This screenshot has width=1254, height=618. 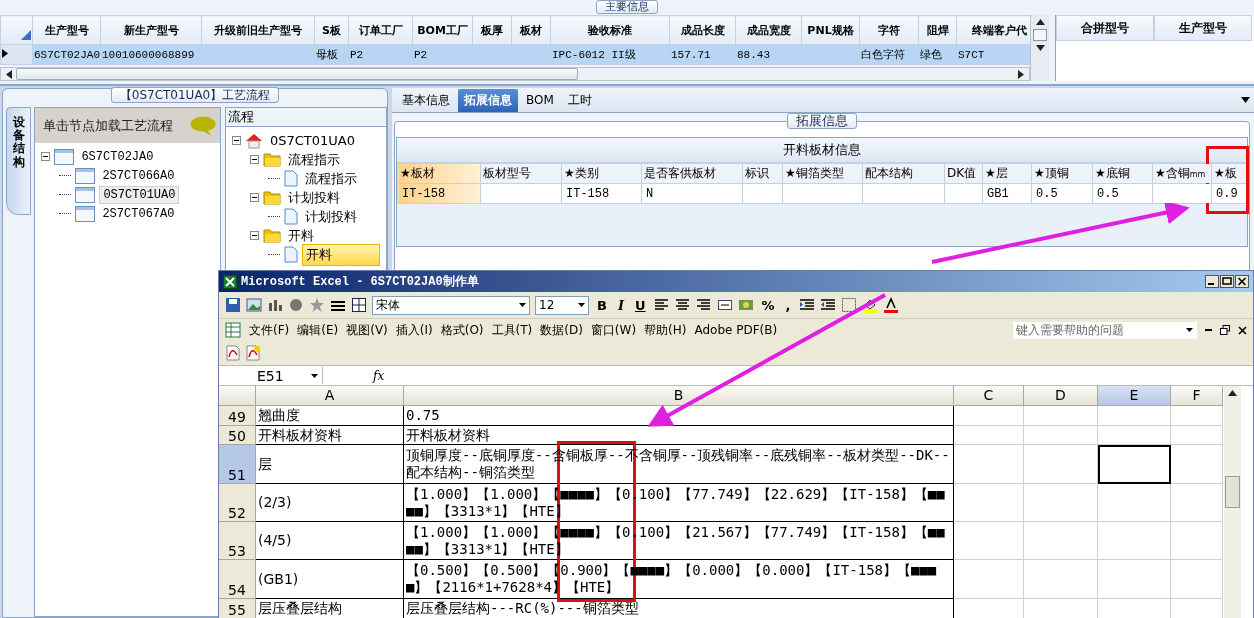 What do you see at coordinates (890, 305) in the screenshot?
I see `font-color-icon` at bounding box center [890, 305].